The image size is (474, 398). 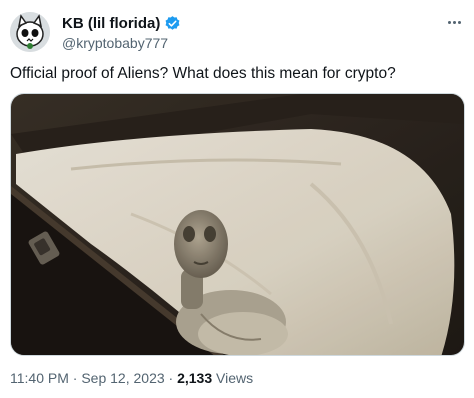 What do you see at coordinates (122, 378) in the screenshot?
I see `tweet-date: Sep 12, 2023` at bounding box center [122, 378].